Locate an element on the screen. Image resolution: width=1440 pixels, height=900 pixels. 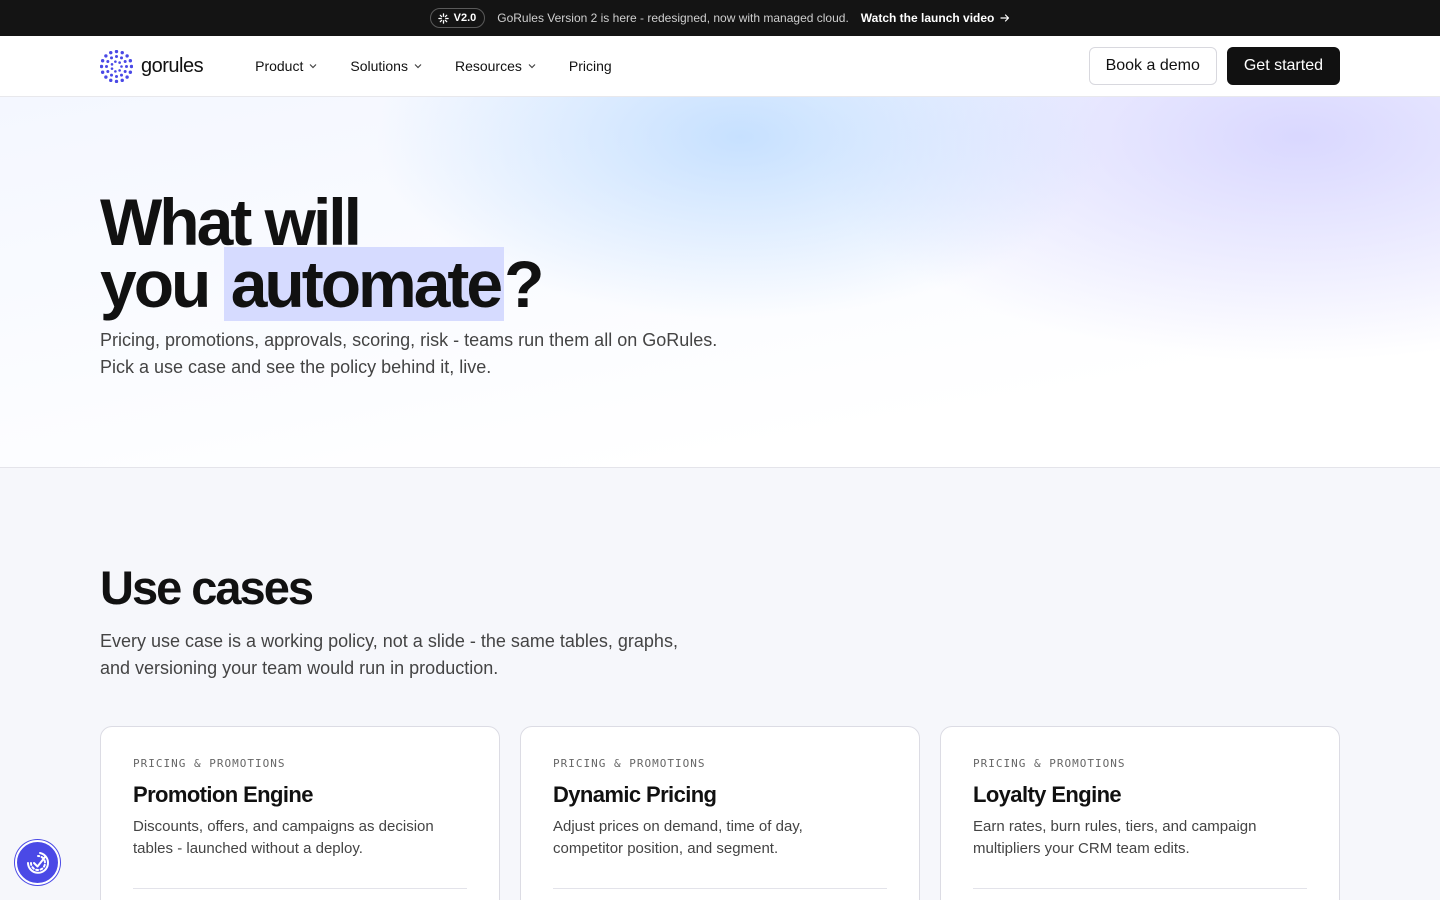
main-menu: Product Solutions Resources Pricing is located at coordinates (449, 66).